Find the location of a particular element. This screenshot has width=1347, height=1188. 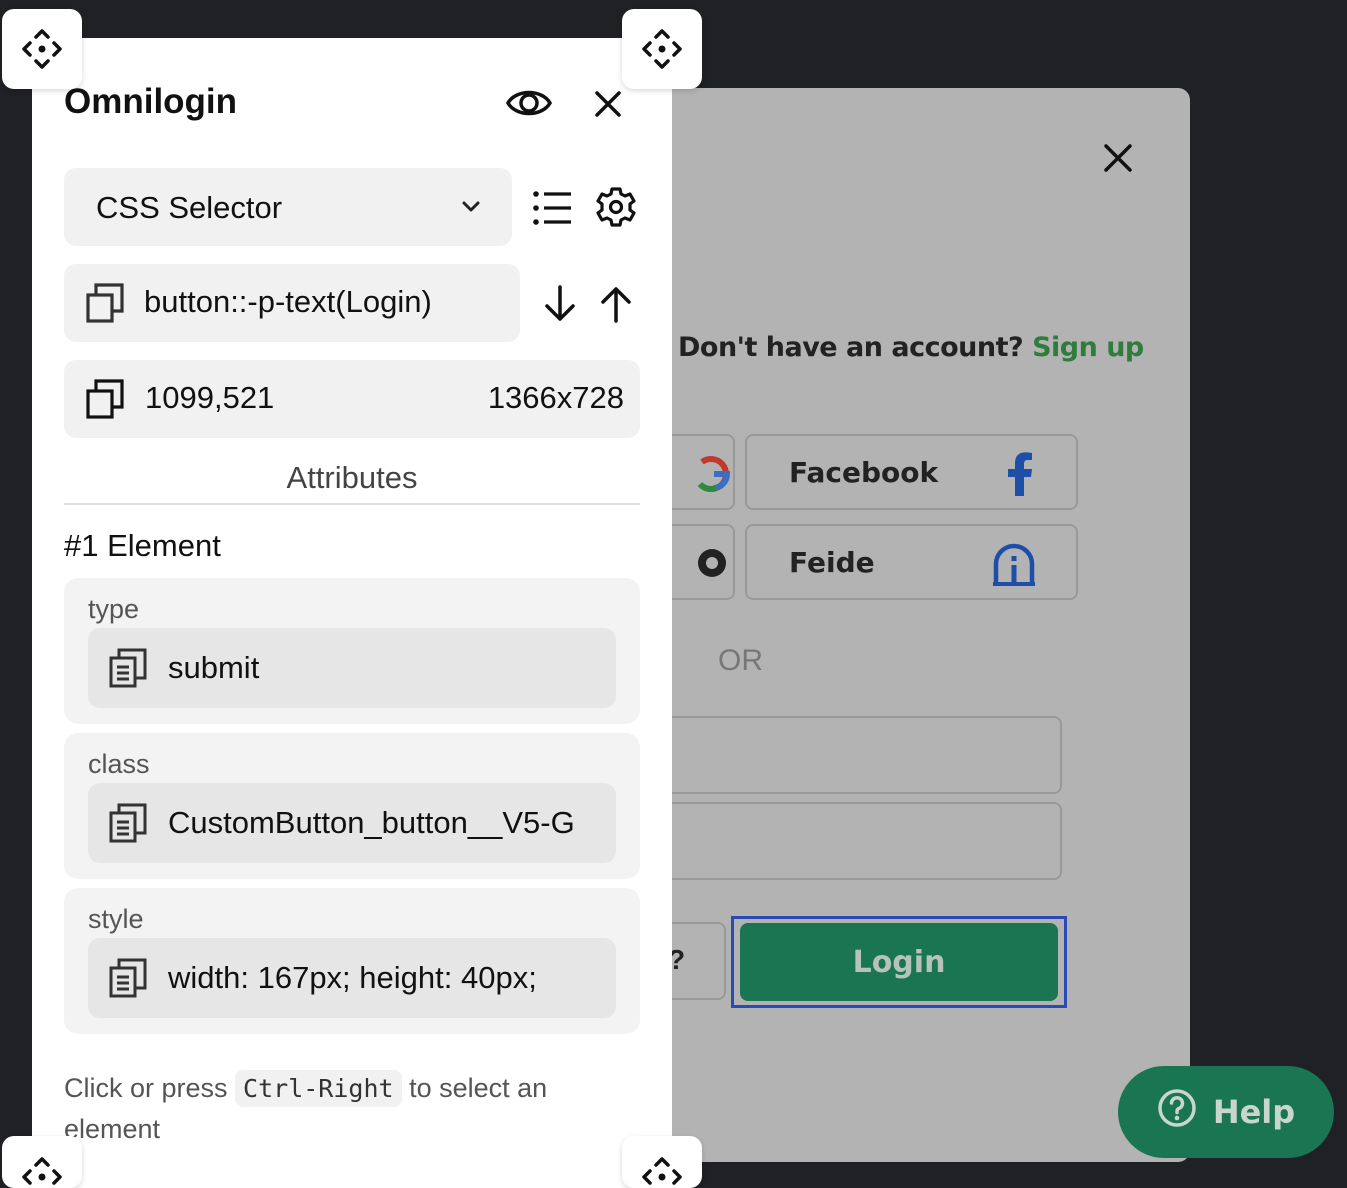

chevron-down-icon is located at coordinates (471, 209).